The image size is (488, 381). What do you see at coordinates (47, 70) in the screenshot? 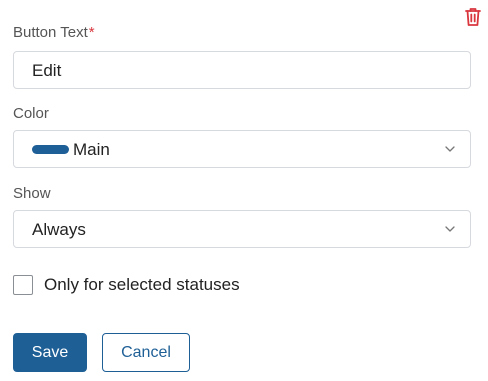
I see `button-text-value: Edit` at bounding box center [47, 70].